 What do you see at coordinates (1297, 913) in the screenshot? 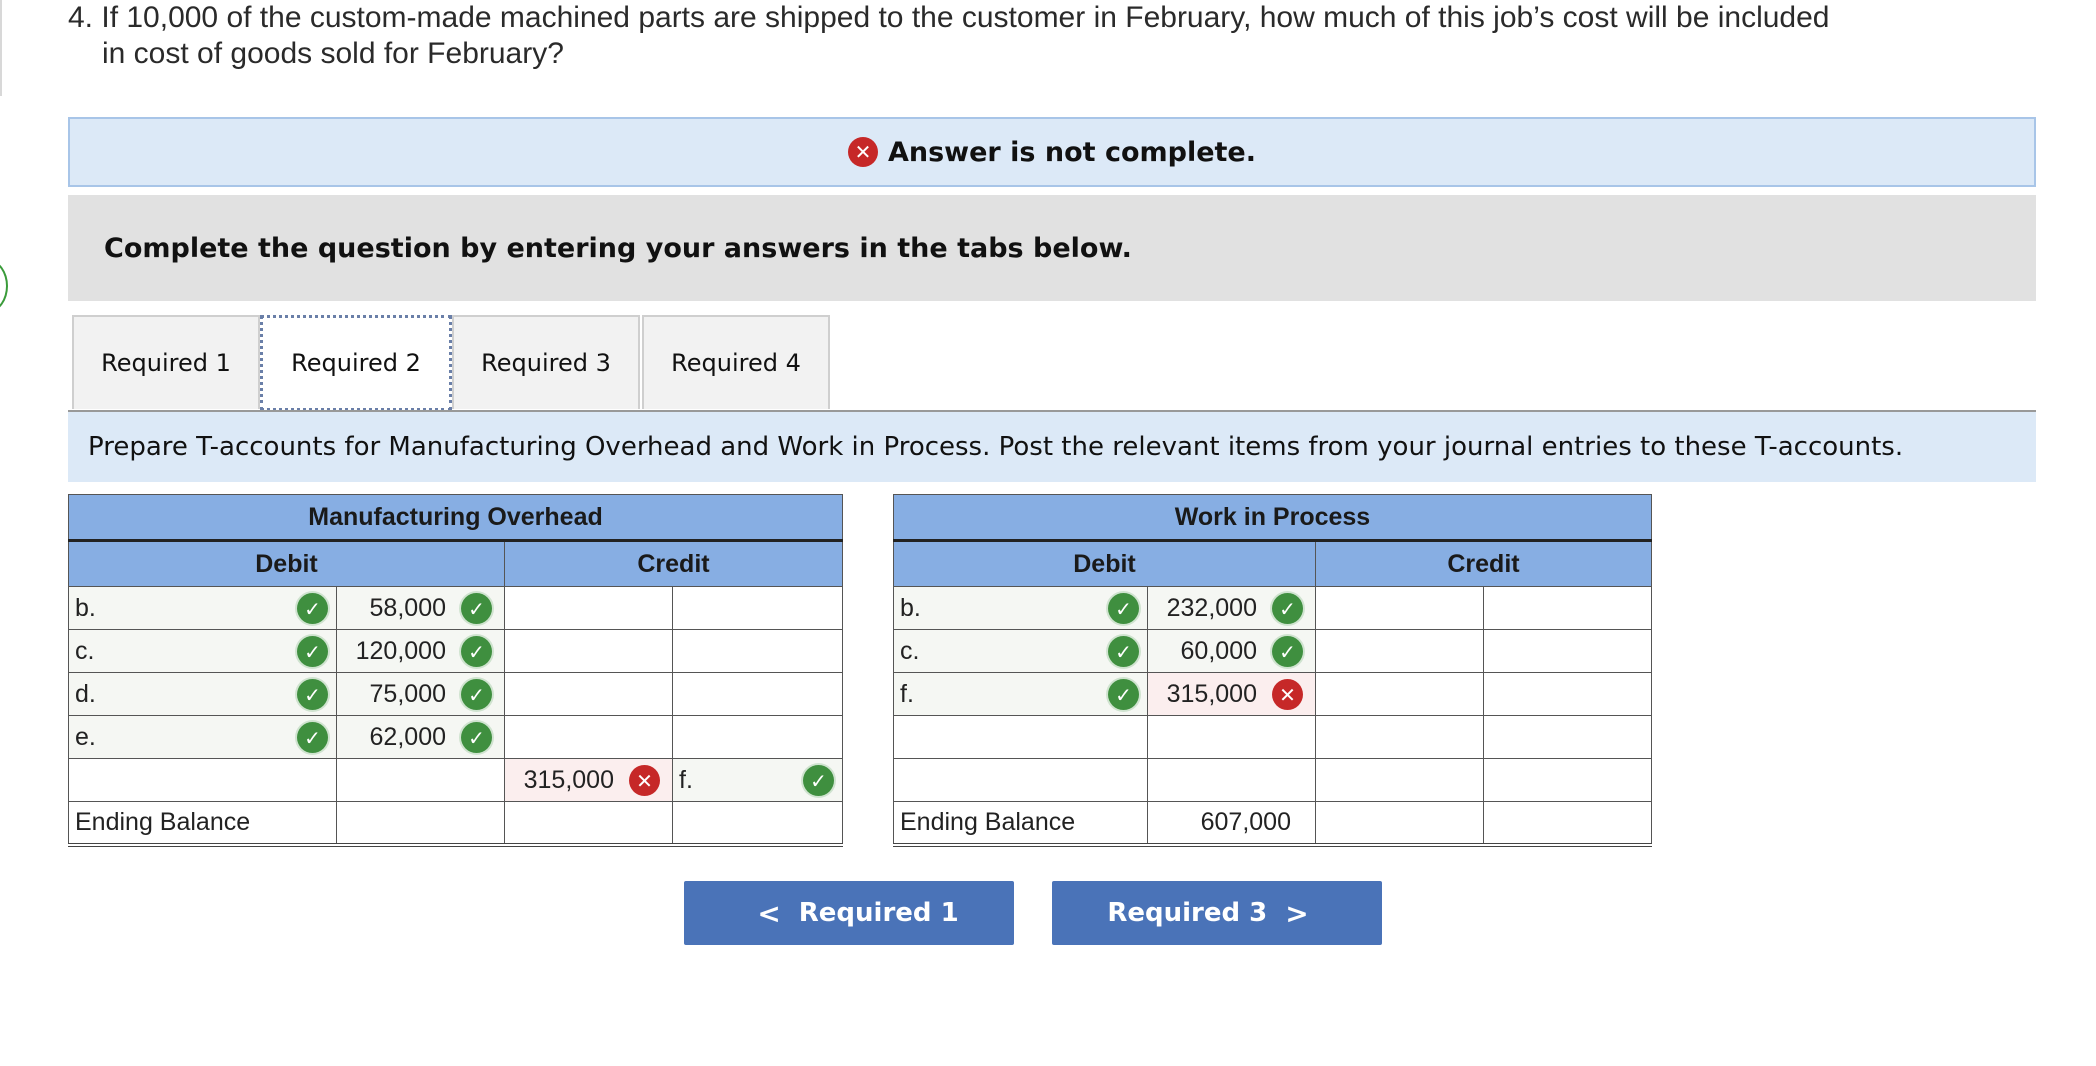
I see `chevron-right-icon: >` at bounding box center [1297, 913].